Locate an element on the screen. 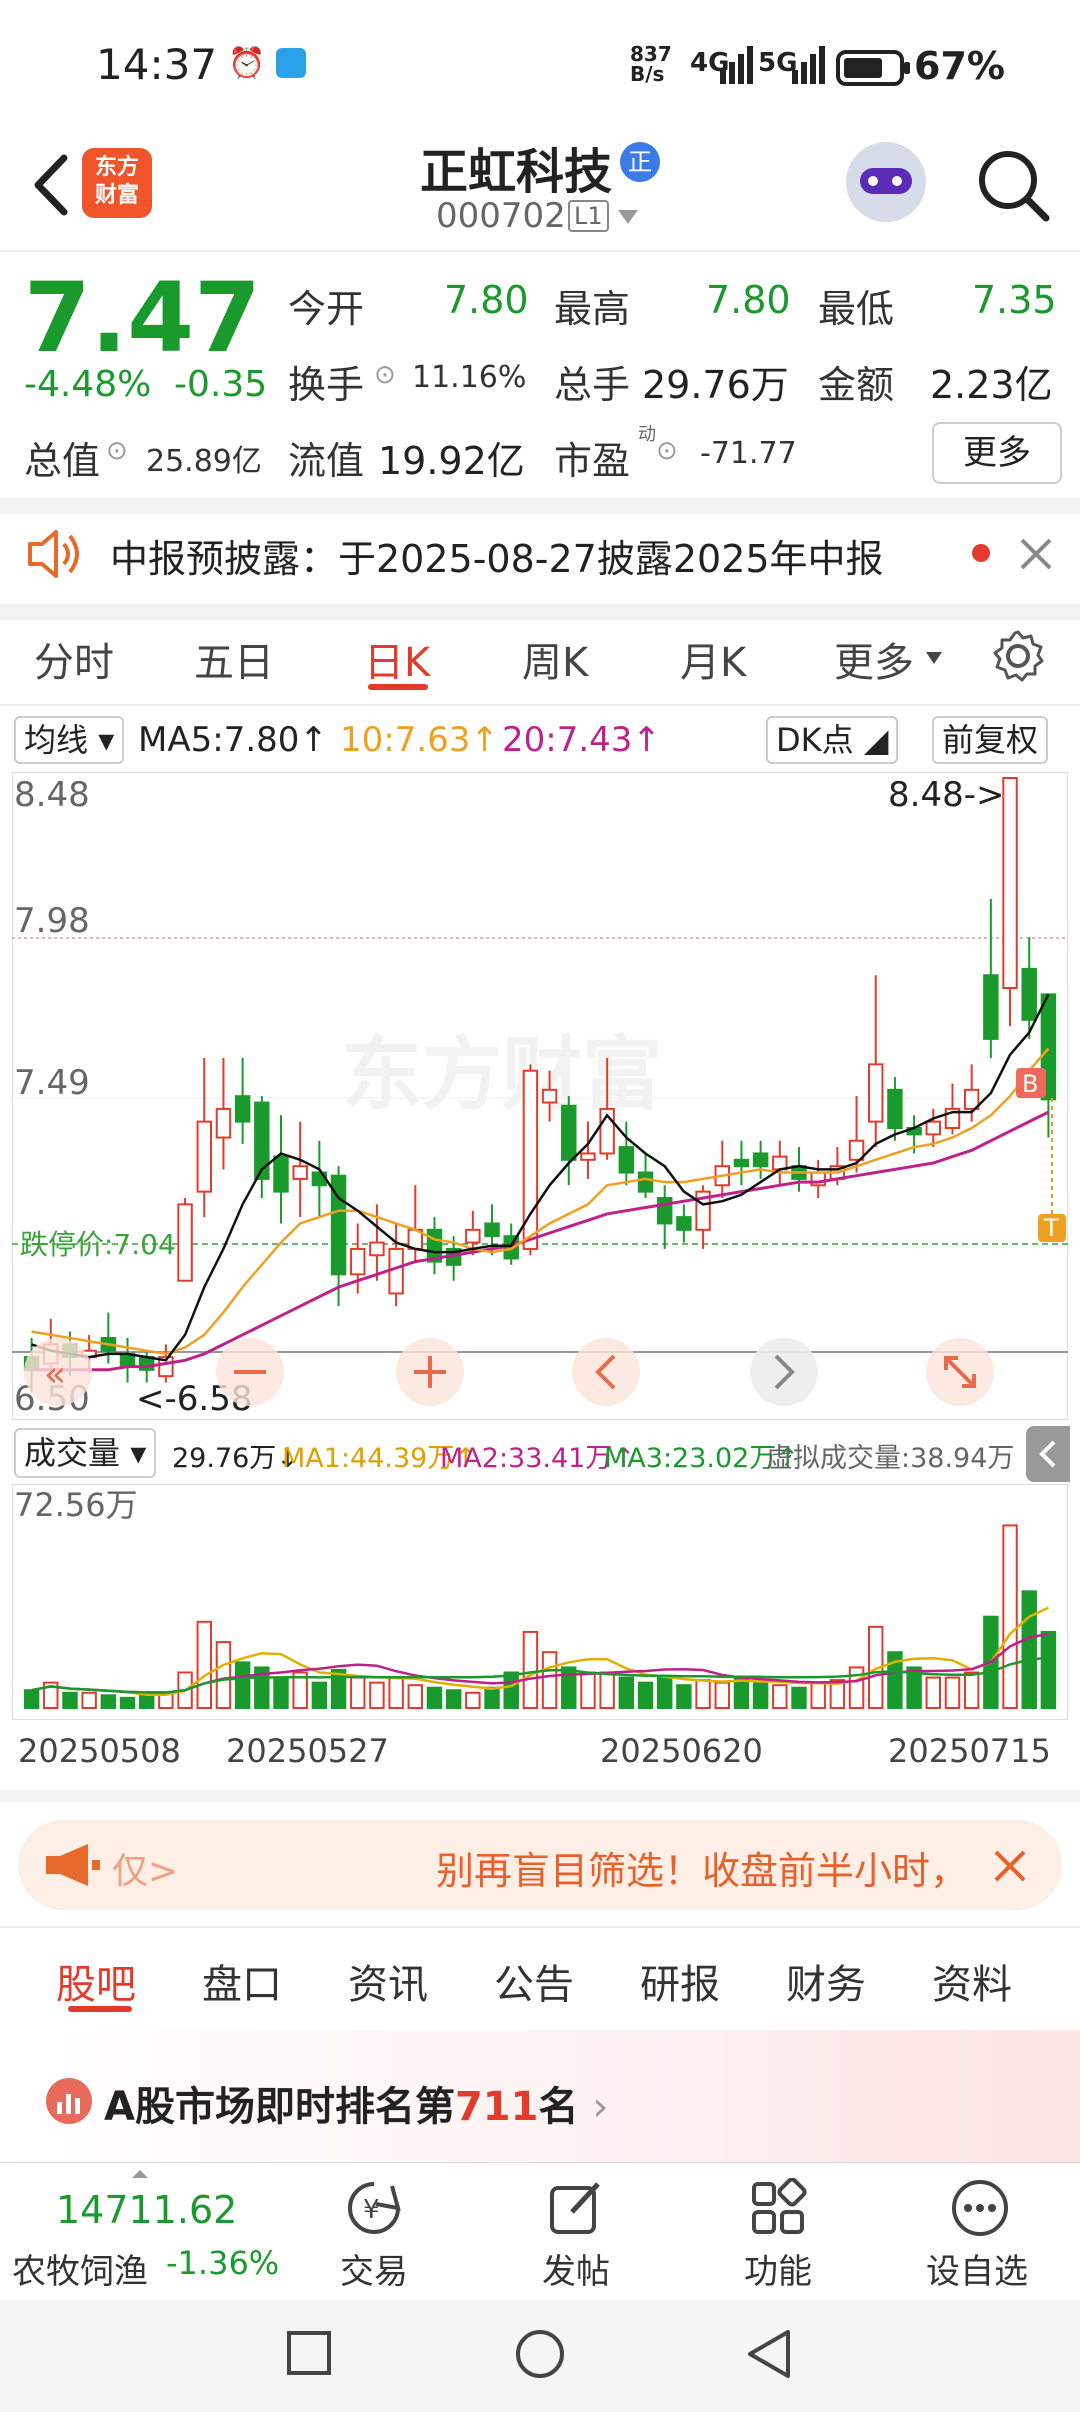 This screenshot has height=2412, width=1080. change-amount: -0.35 is located at coordinates (221, 384).